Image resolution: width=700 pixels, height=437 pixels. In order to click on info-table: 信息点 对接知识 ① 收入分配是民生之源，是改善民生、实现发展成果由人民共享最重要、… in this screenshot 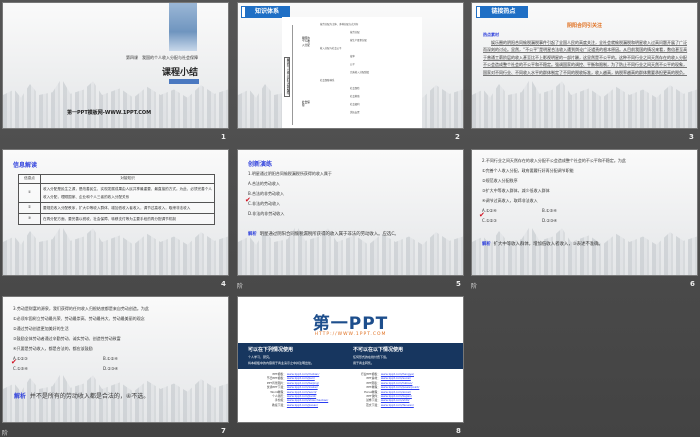, I will do `click(116, 199)`.